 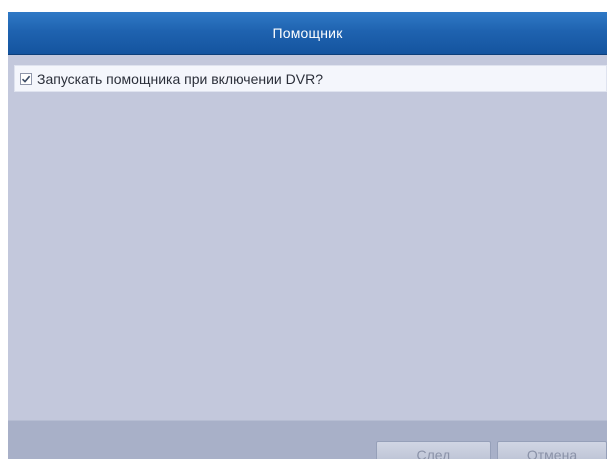 I want to click on startup-wizard-checkbox, so click(x=26, y=78).